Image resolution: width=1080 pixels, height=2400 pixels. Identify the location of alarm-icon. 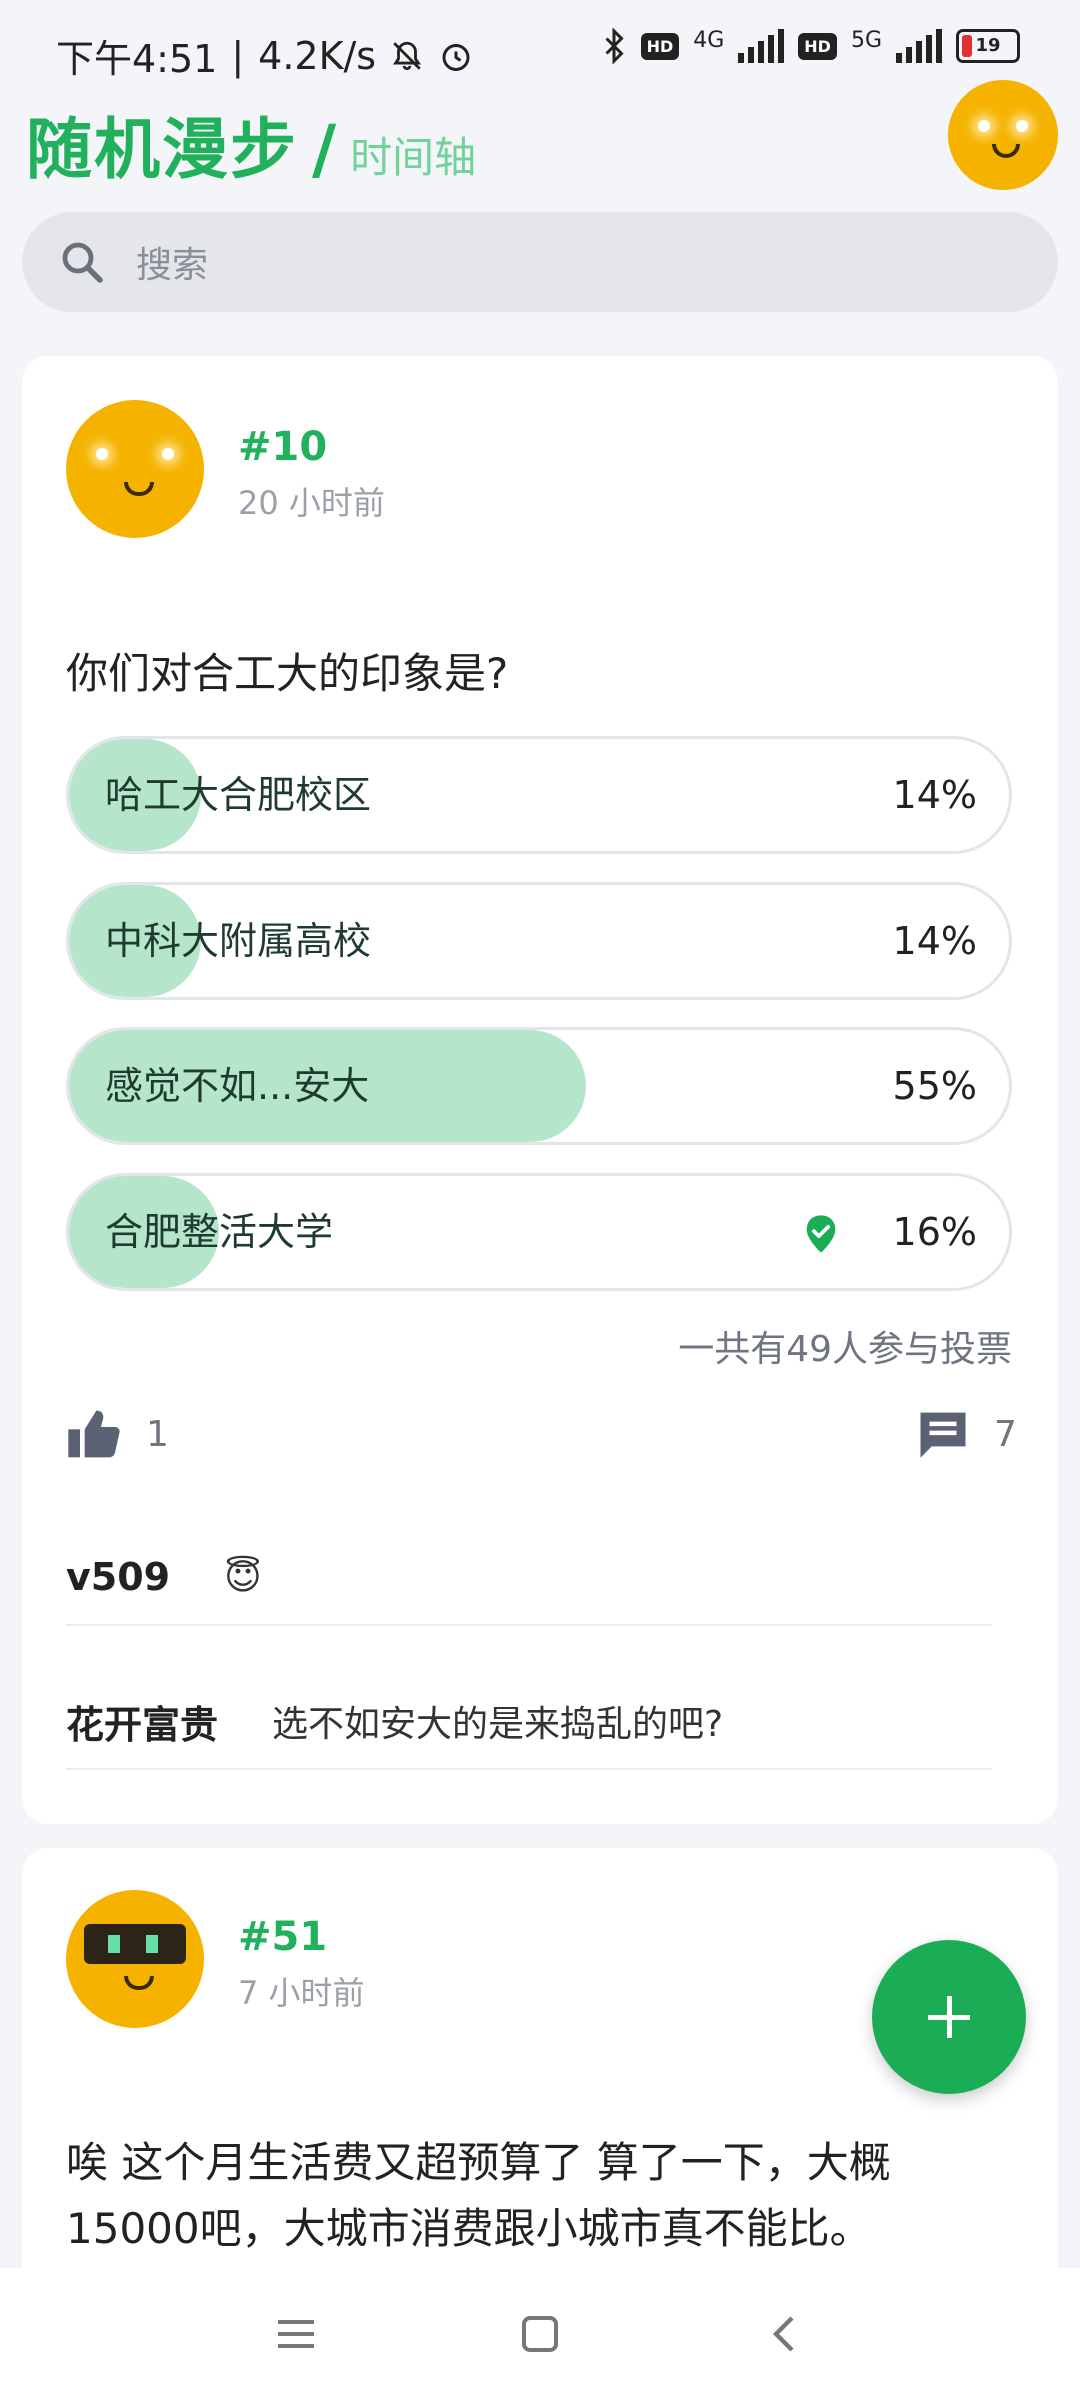
(456, 57).